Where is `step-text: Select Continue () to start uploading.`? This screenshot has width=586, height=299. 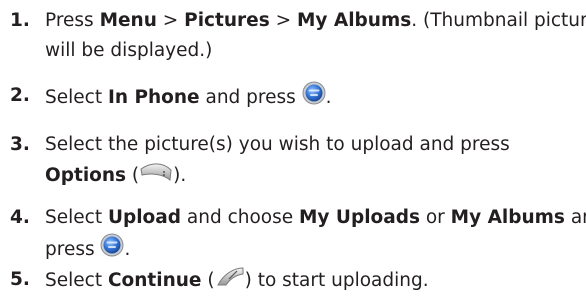 step-text: Select Continue () to start uploading. is located at coordinates (237, 281).